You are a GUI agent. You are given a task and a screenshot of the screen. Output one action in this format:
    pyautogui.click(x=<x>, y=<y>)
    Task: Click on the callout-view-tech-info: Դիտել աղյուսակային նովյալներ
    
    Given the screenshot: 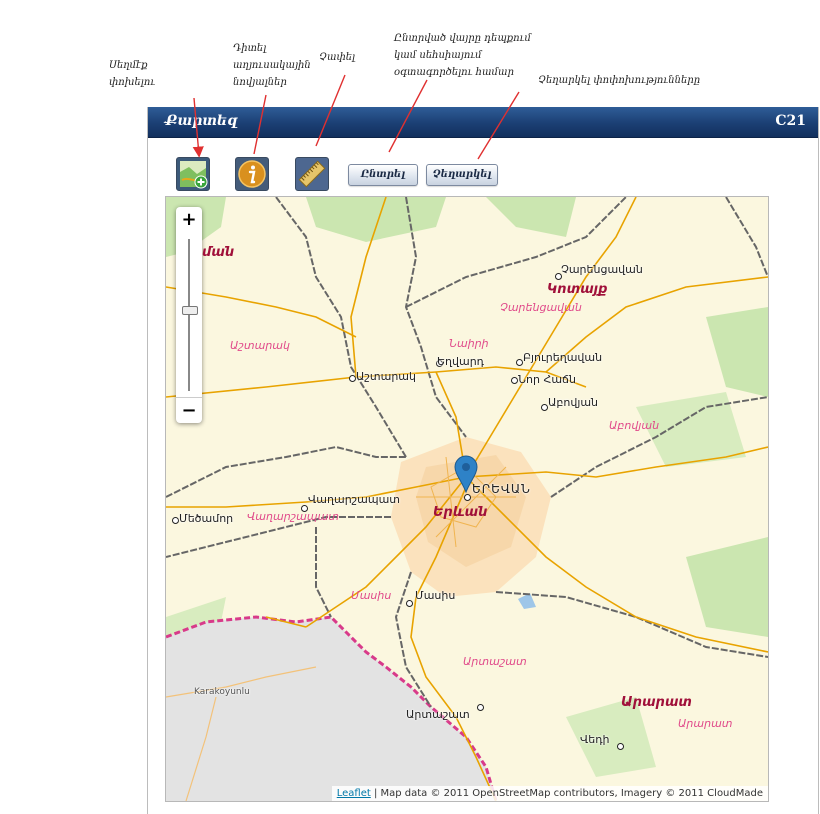 What is the action you would take?
    pyautogui.click(x=272, y=65)
    